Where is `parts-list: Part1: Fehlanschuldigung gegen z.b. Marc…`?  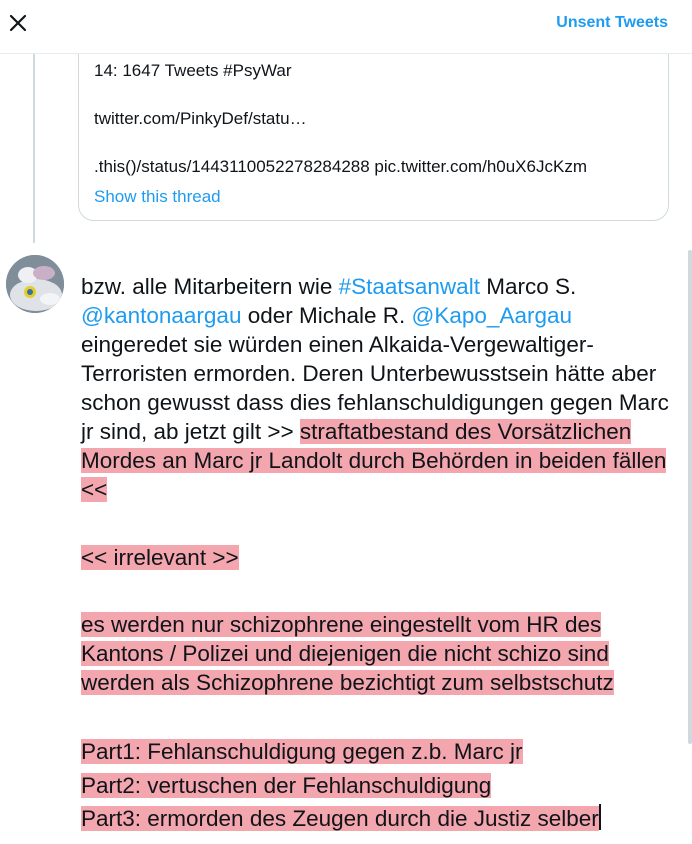 parts-list: Part1: Fehlanschuldigung gegen z.b. Marc… is located at coordinates (381, 785).